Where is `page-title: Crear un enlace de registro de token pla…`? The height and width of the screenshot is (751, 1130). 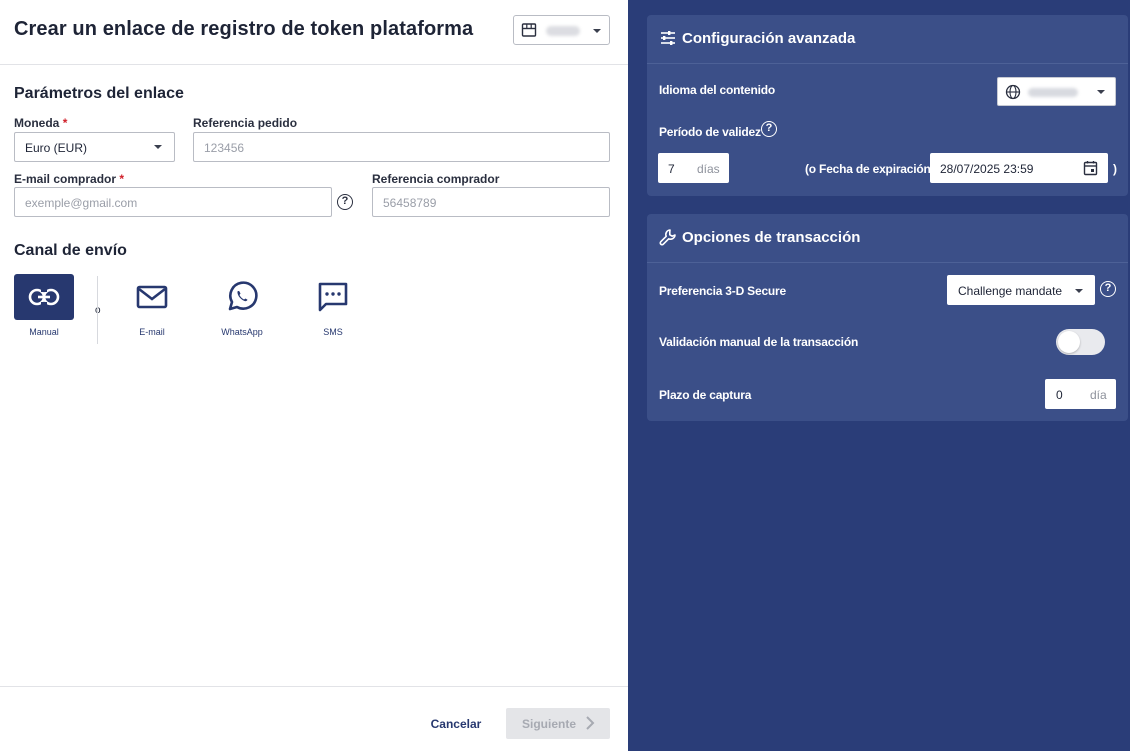 page-title: Crear un enlace de registro de token pla… is located at coordinates (244, 29).